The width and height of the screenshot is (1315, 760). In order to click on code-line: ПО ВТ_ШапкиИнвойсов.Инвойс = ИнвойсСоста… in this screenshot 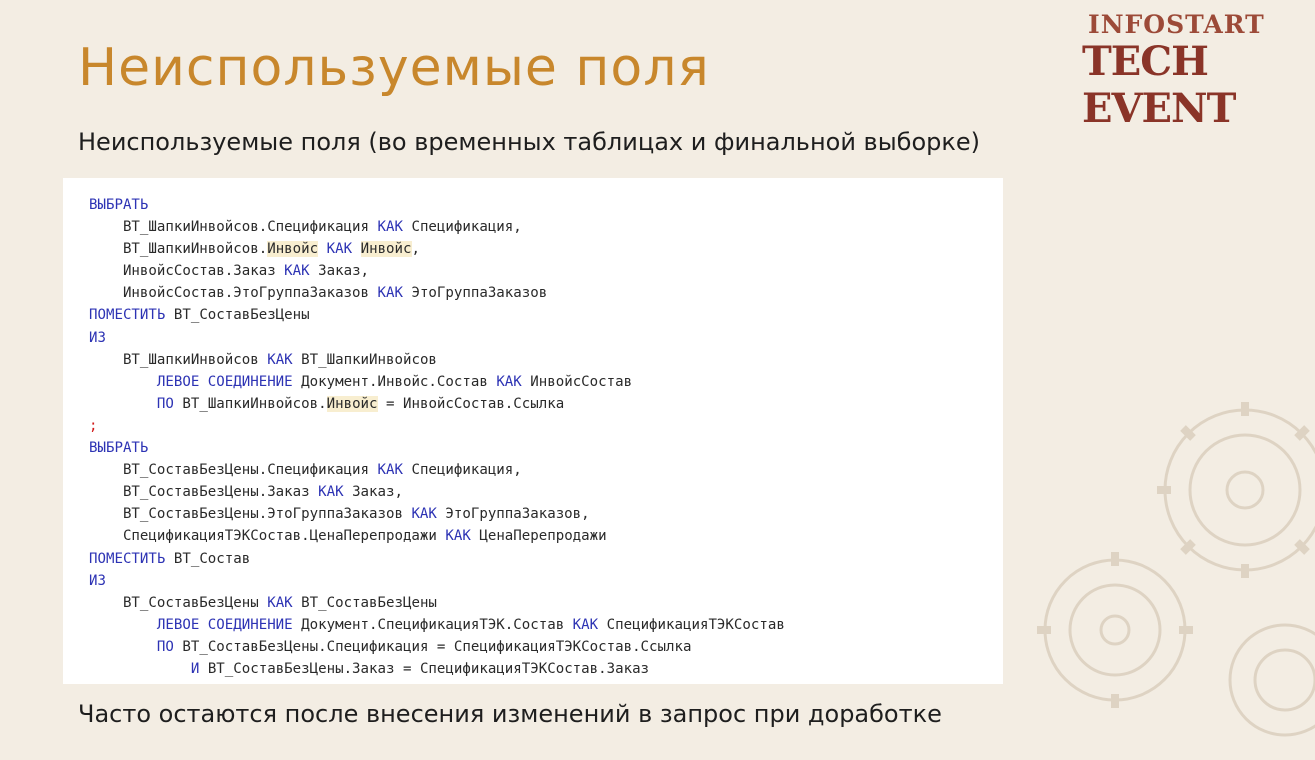, I will do `click(437, 404)`.